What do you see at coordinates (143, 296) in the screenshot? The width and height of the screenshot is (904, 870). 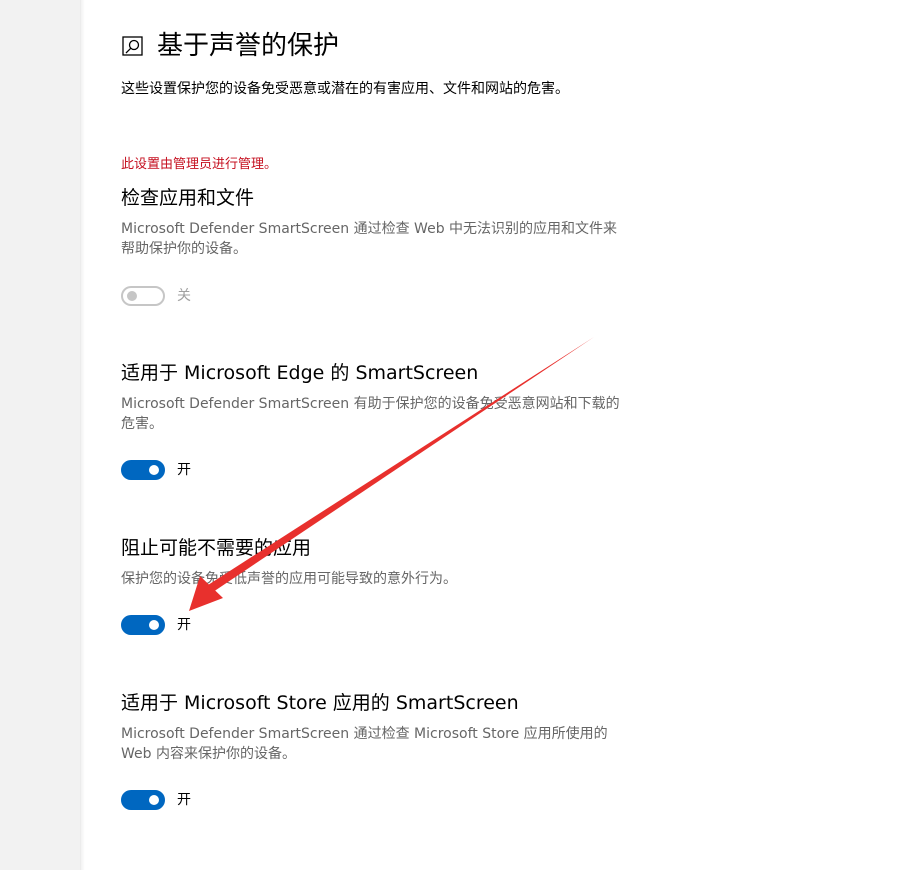 I see `check-apps-files-toggle` at bounding box center [143, 296].